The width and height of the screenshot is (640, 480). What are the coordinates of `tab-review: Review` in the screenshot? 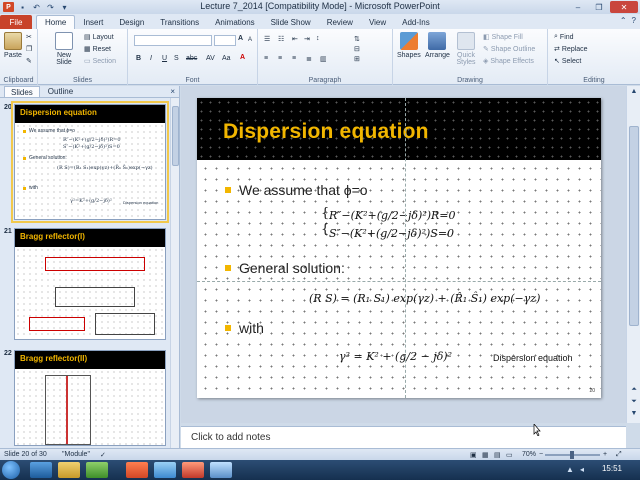 It's located at (340, 22).